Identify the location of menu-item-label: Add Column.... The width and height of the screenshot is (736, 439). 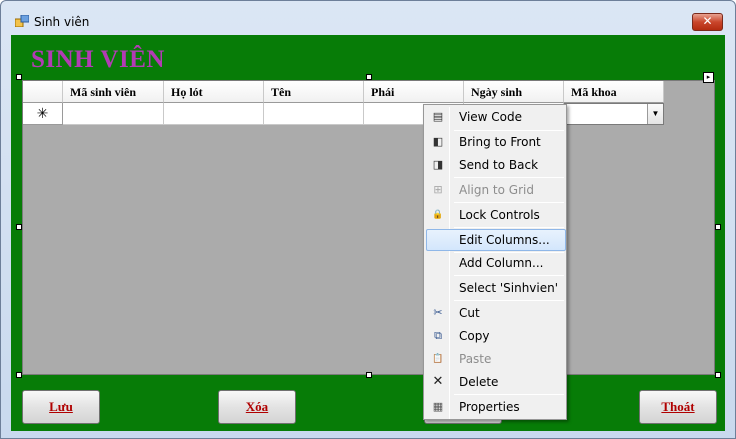
(501, 263).